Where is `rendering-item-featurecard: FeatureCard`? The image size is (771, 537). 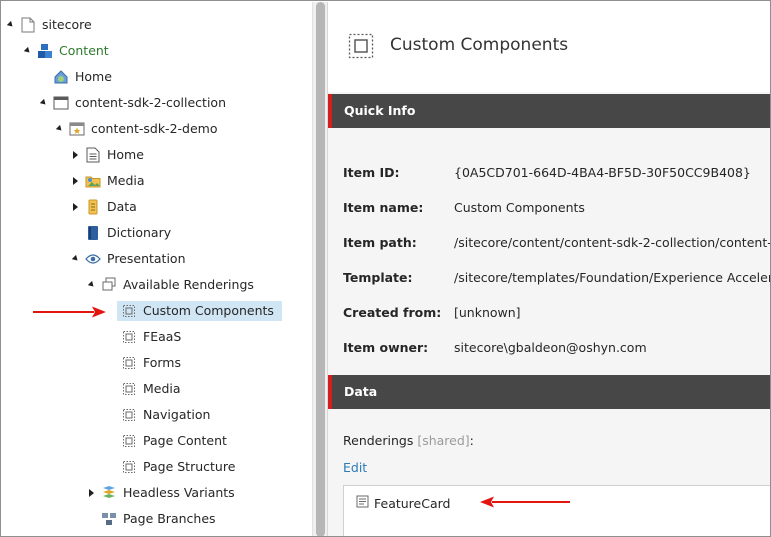
rendering-item-featurecard: FeatureCard is located at coordinates (403, 503).